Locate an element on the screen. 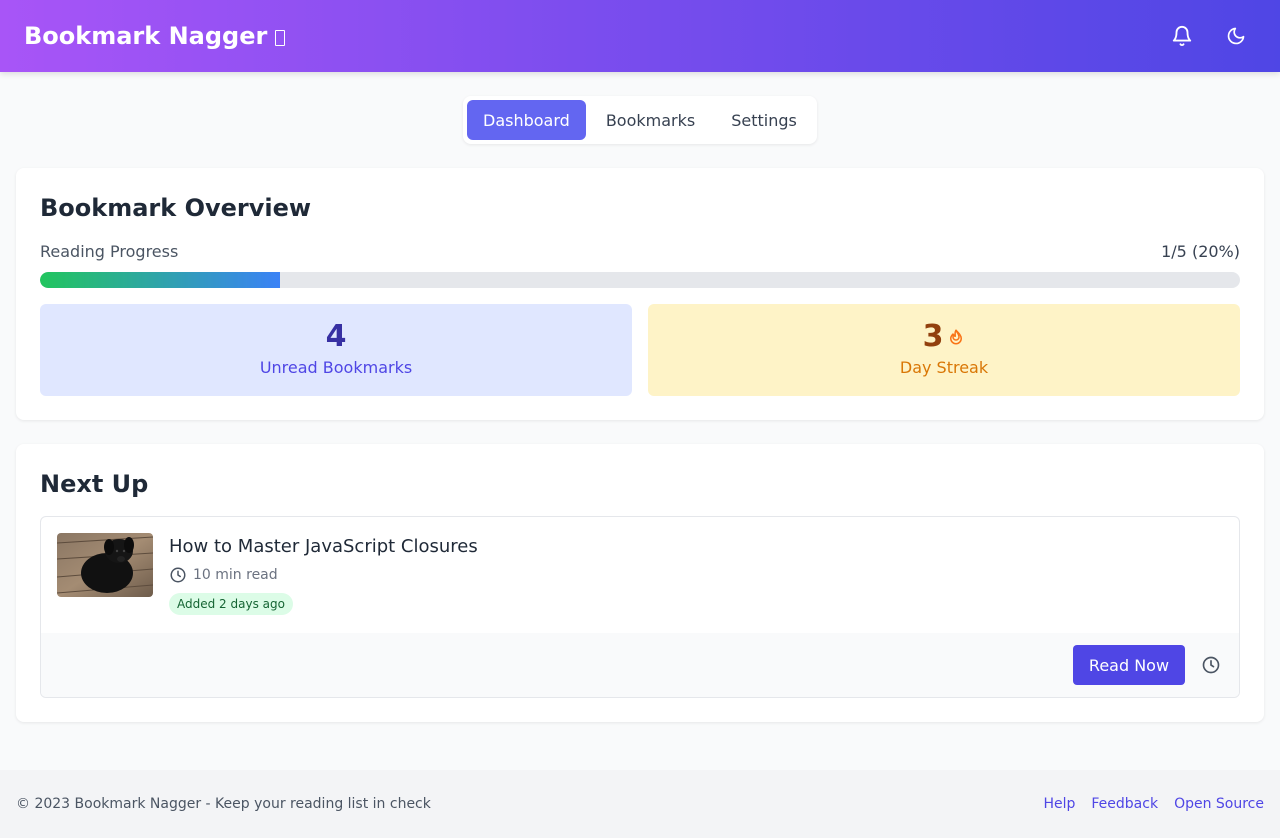 This screenshot has width=1280, height=838. footer-links: Help Feedback Open Source is located at coordinates (1153, 804).